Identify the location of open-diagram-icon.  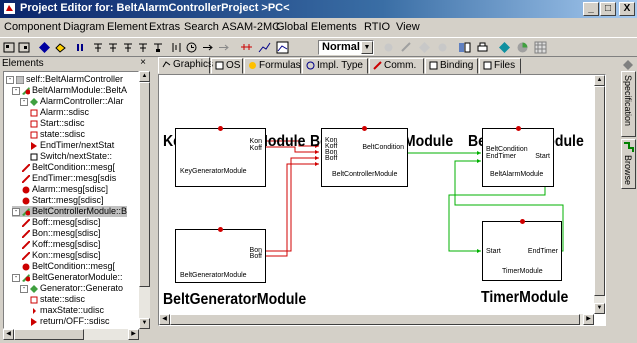
(24, 47).